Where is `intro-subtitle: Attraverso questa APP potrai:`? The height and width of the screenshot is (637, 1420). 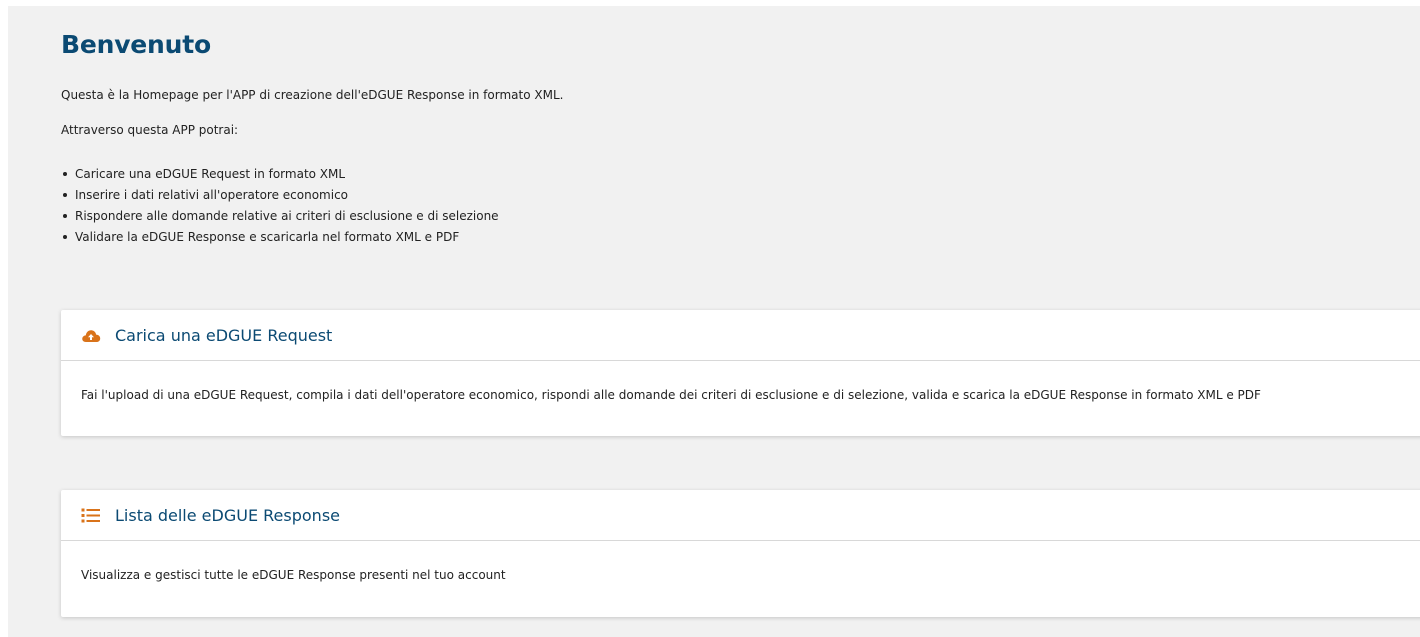
intro-subtitle: Attraverso questa APP potrai: is located at coordinates (150, 130).